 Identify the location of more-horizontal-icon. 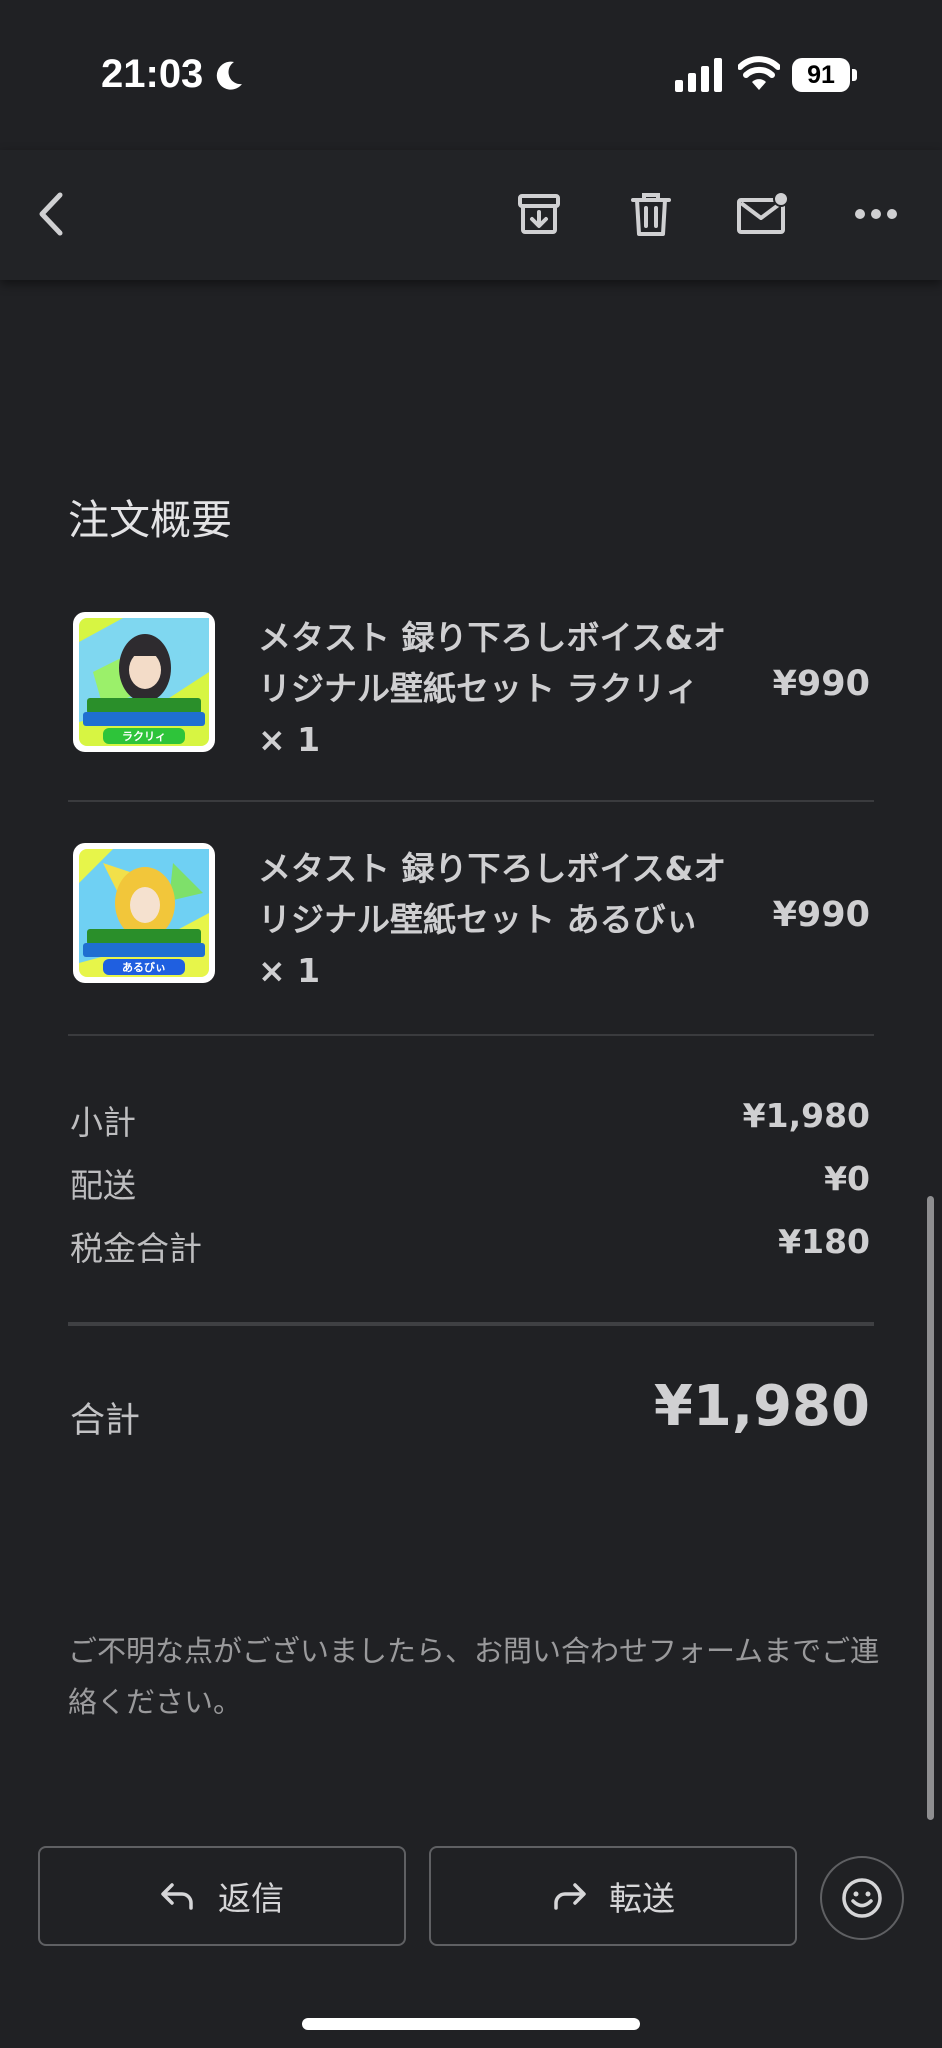
(876, 214).